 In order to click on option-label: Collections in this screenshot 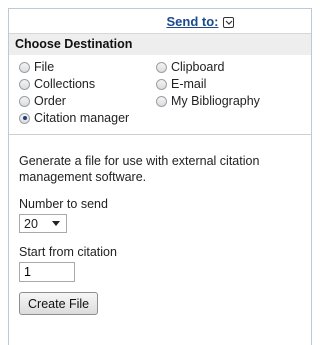, I will do `click(65, 84)`.